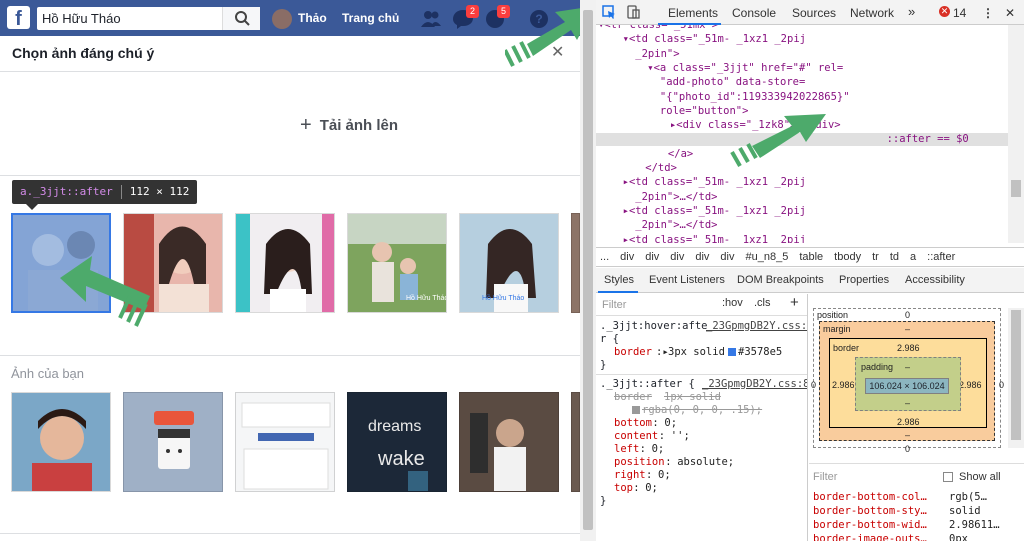  I want to click on upload-photo-button: + Tải ảnh lên, so click(349, 124).